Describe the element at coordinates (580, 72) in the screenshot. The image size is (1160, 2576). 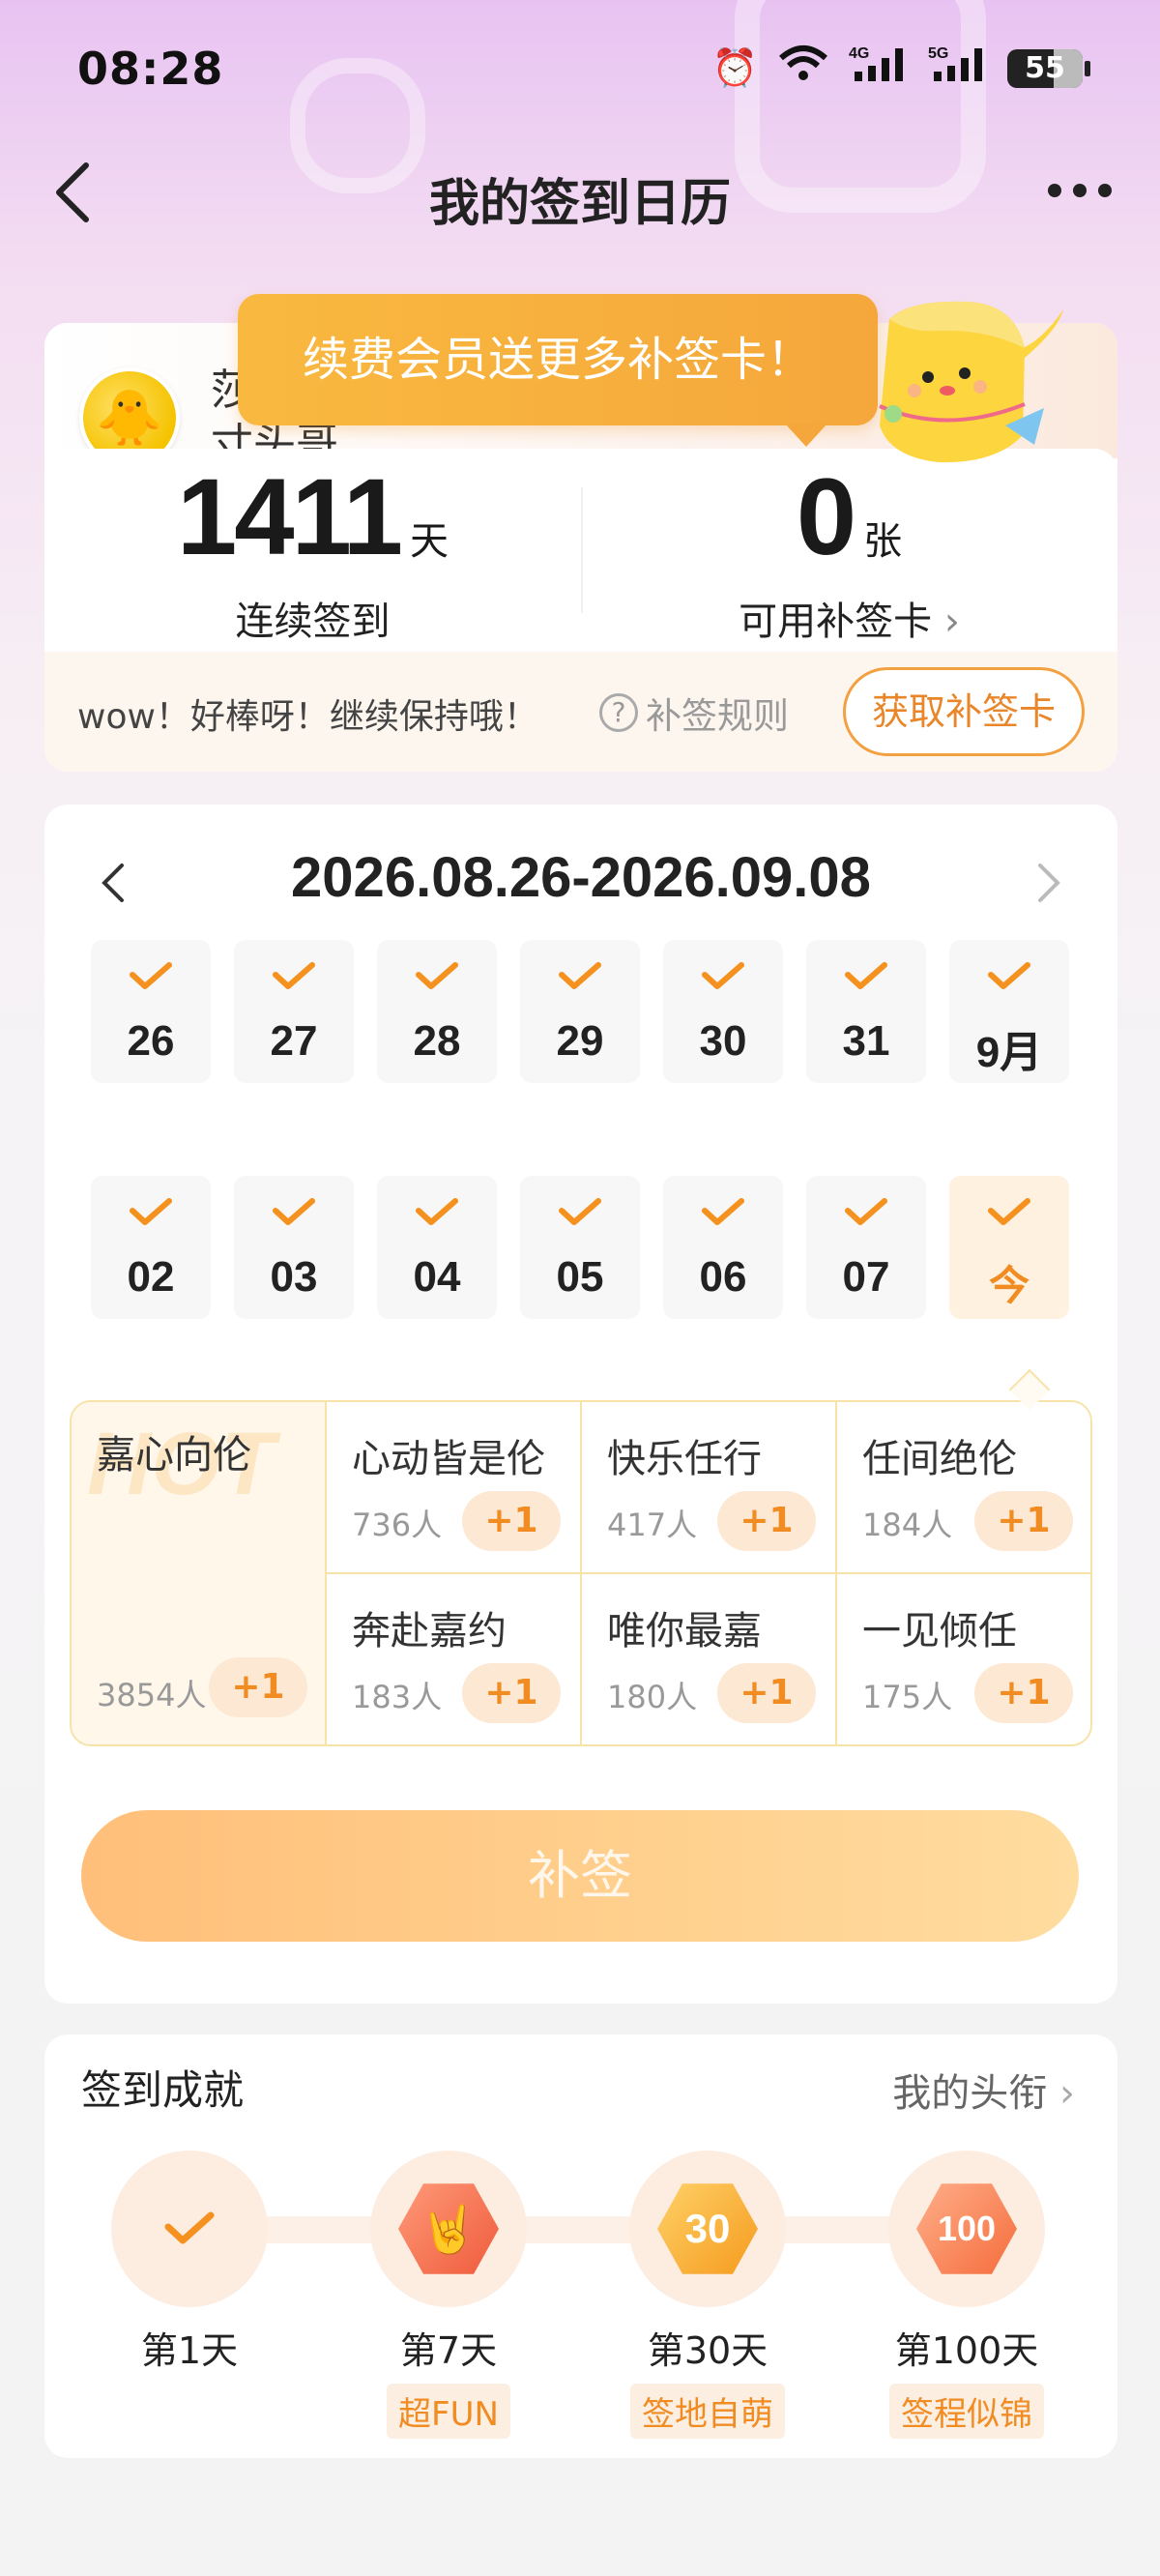
I see `status-bar: 08:28 ⏰ 4G 5G 55` at that location.